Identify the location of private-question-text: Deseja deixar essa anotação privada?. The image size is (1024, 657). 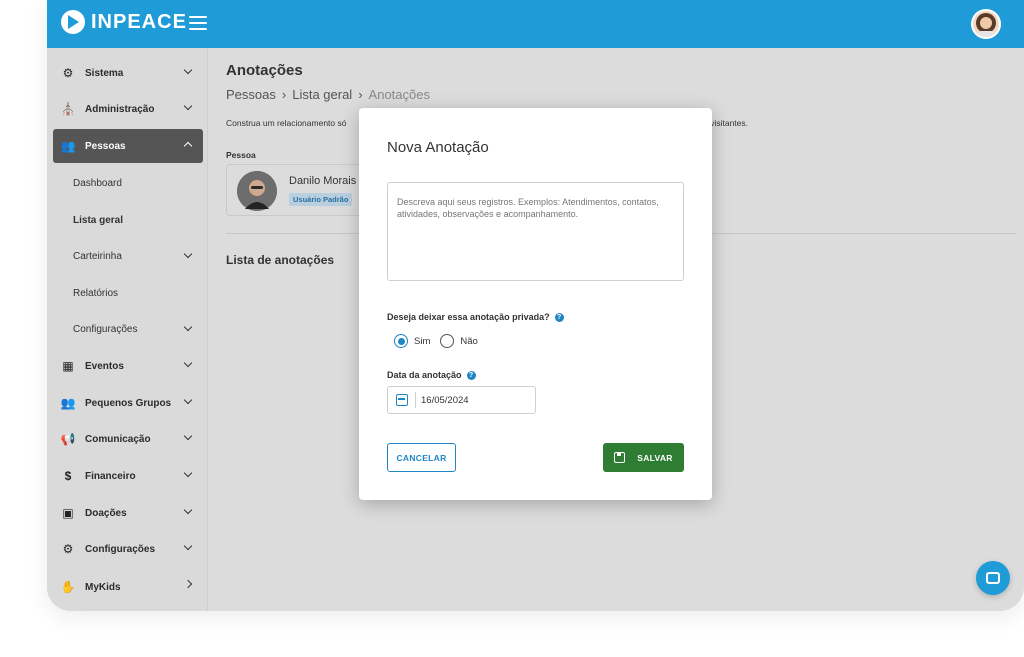
(468, 317).